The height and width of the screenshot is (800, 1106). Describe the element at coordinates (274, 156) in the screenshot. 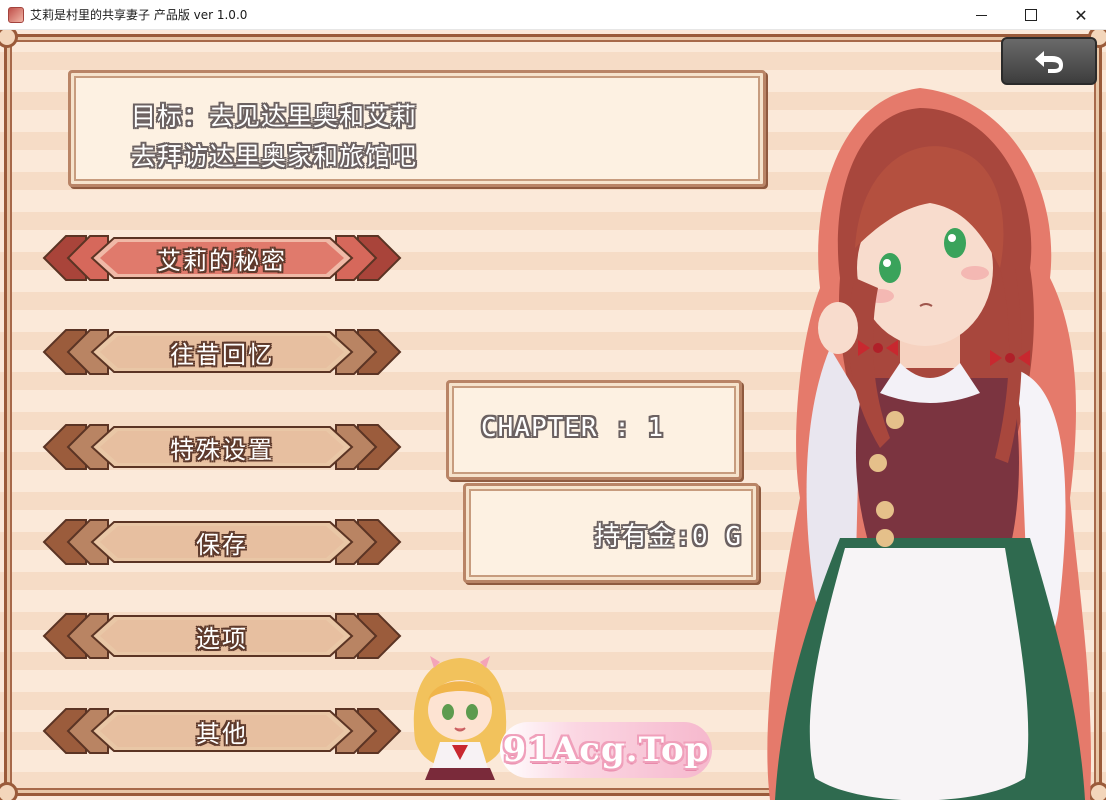

I see `objective-description: 去拜访达里奥家和旅馆吧` at that location.